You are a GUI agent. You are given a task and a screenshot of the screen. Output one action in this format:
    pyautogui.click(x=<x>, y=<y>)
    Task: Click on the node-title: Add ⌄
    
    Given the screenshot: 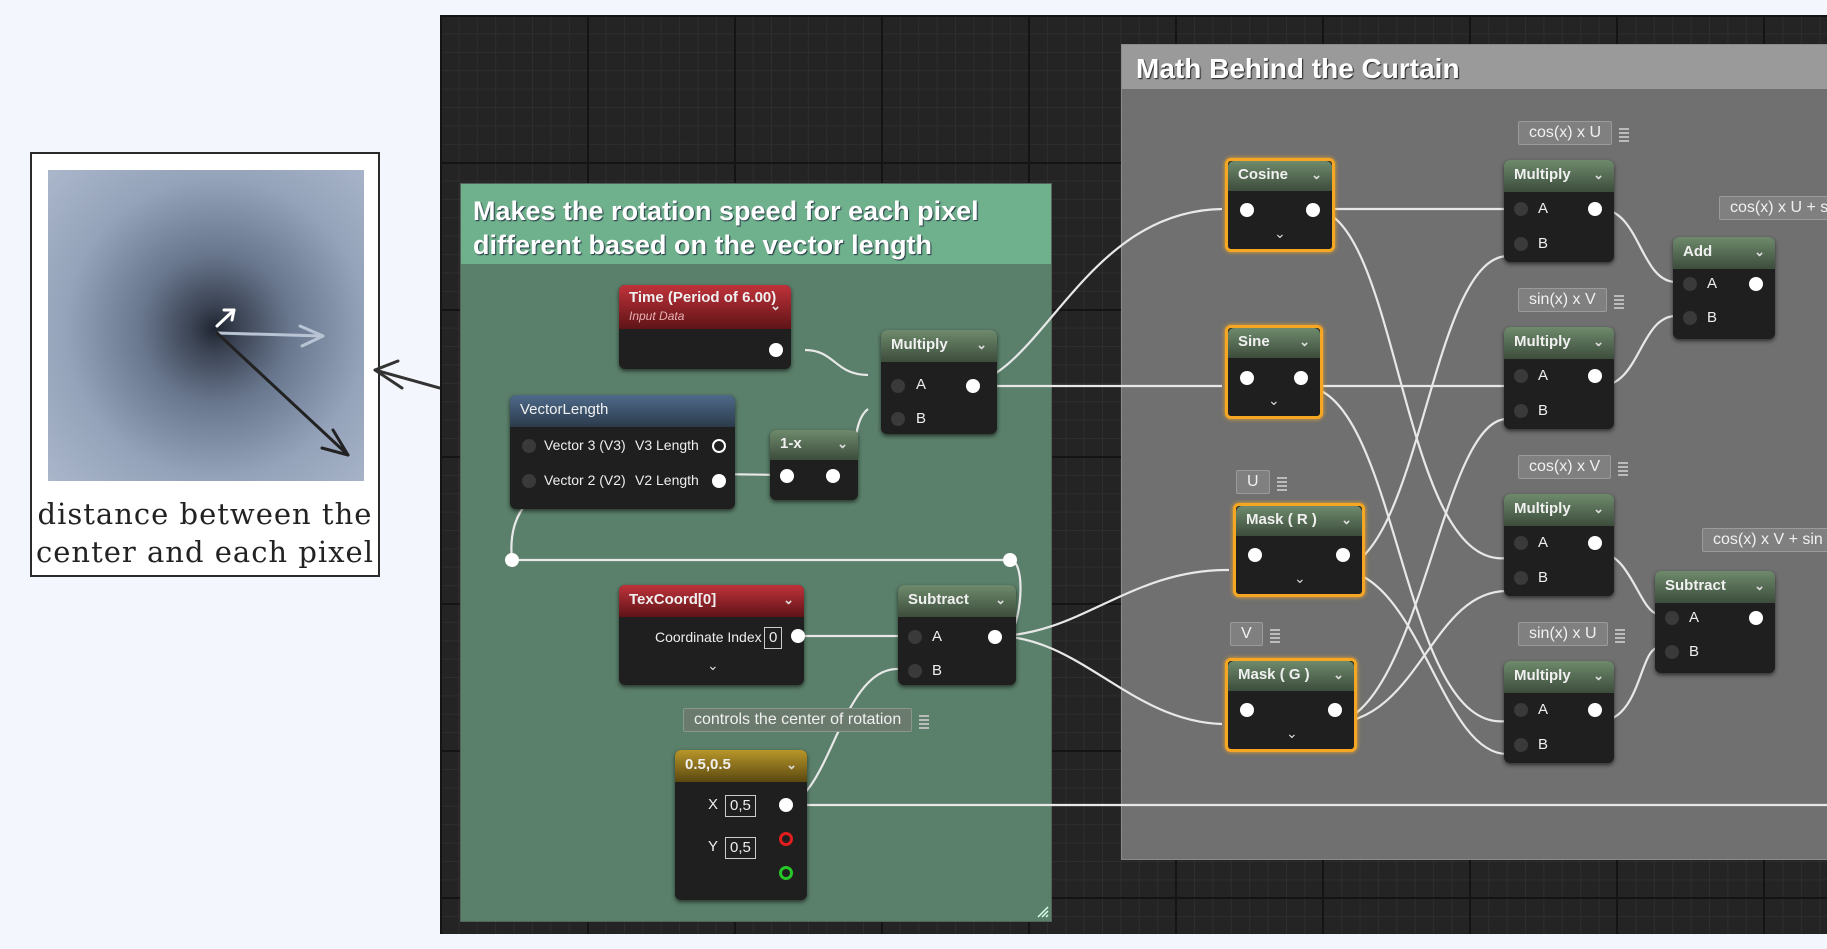 What is the action you would take?
    pyautogui.click(x=1724, y=253)
    